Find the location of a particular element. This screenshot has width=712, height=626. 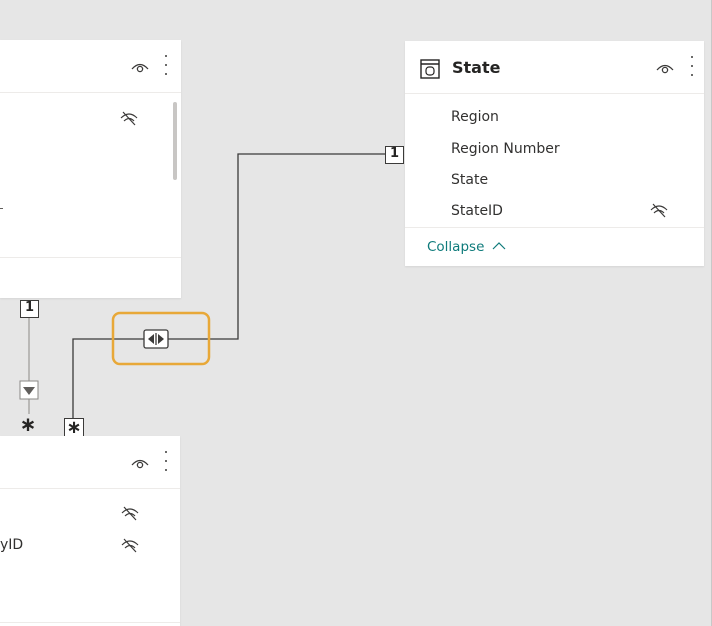

field-region: Region is located at coordinates (475, 117).